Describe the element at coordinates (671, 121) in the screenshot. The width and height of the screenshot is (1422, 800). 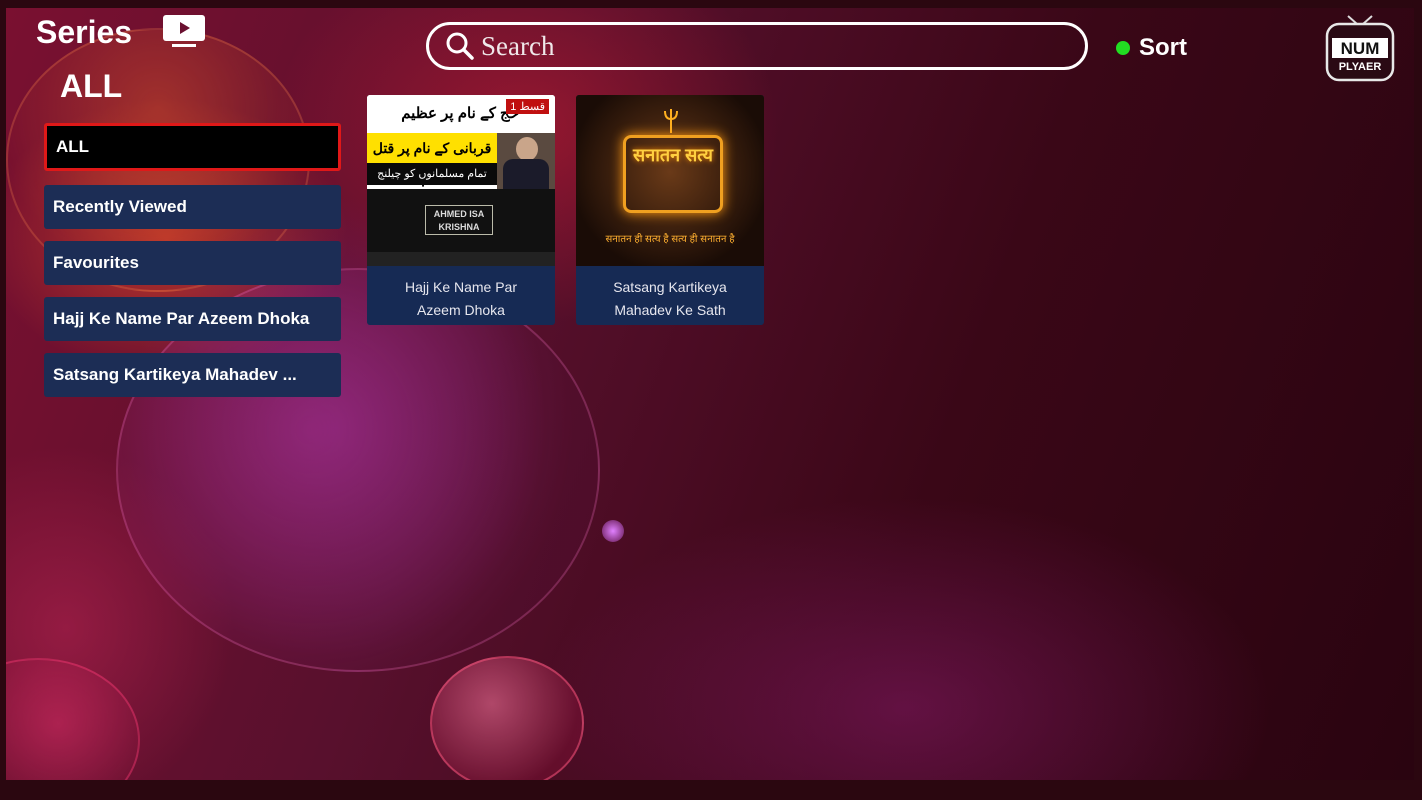
I see `trident-icon` at that location.